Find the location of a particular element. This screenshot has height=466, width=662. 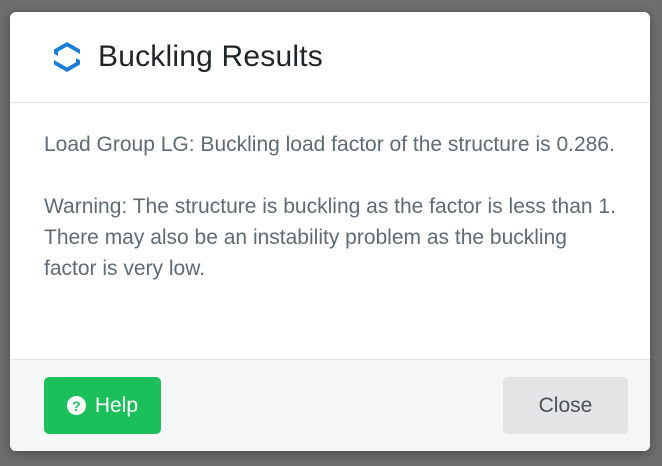

help-button: ? Help is located at coordinates (102, 405).